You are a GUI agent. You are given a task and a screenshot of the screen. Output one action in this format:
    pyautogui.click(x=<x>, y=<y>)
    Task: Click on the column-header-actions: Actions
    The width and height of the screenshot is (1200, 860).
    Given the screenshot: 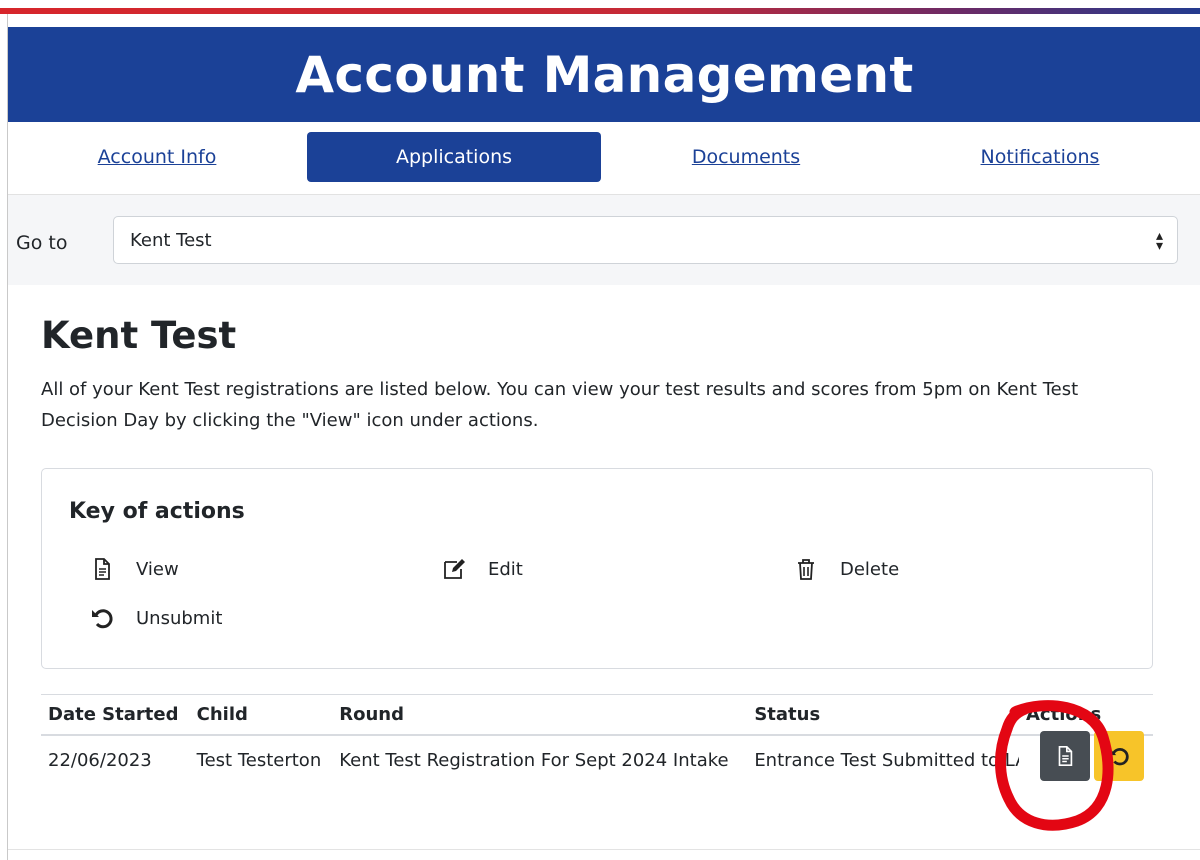 What is the action you would take?
    pyautogui.click(x=1086, y=715)
    